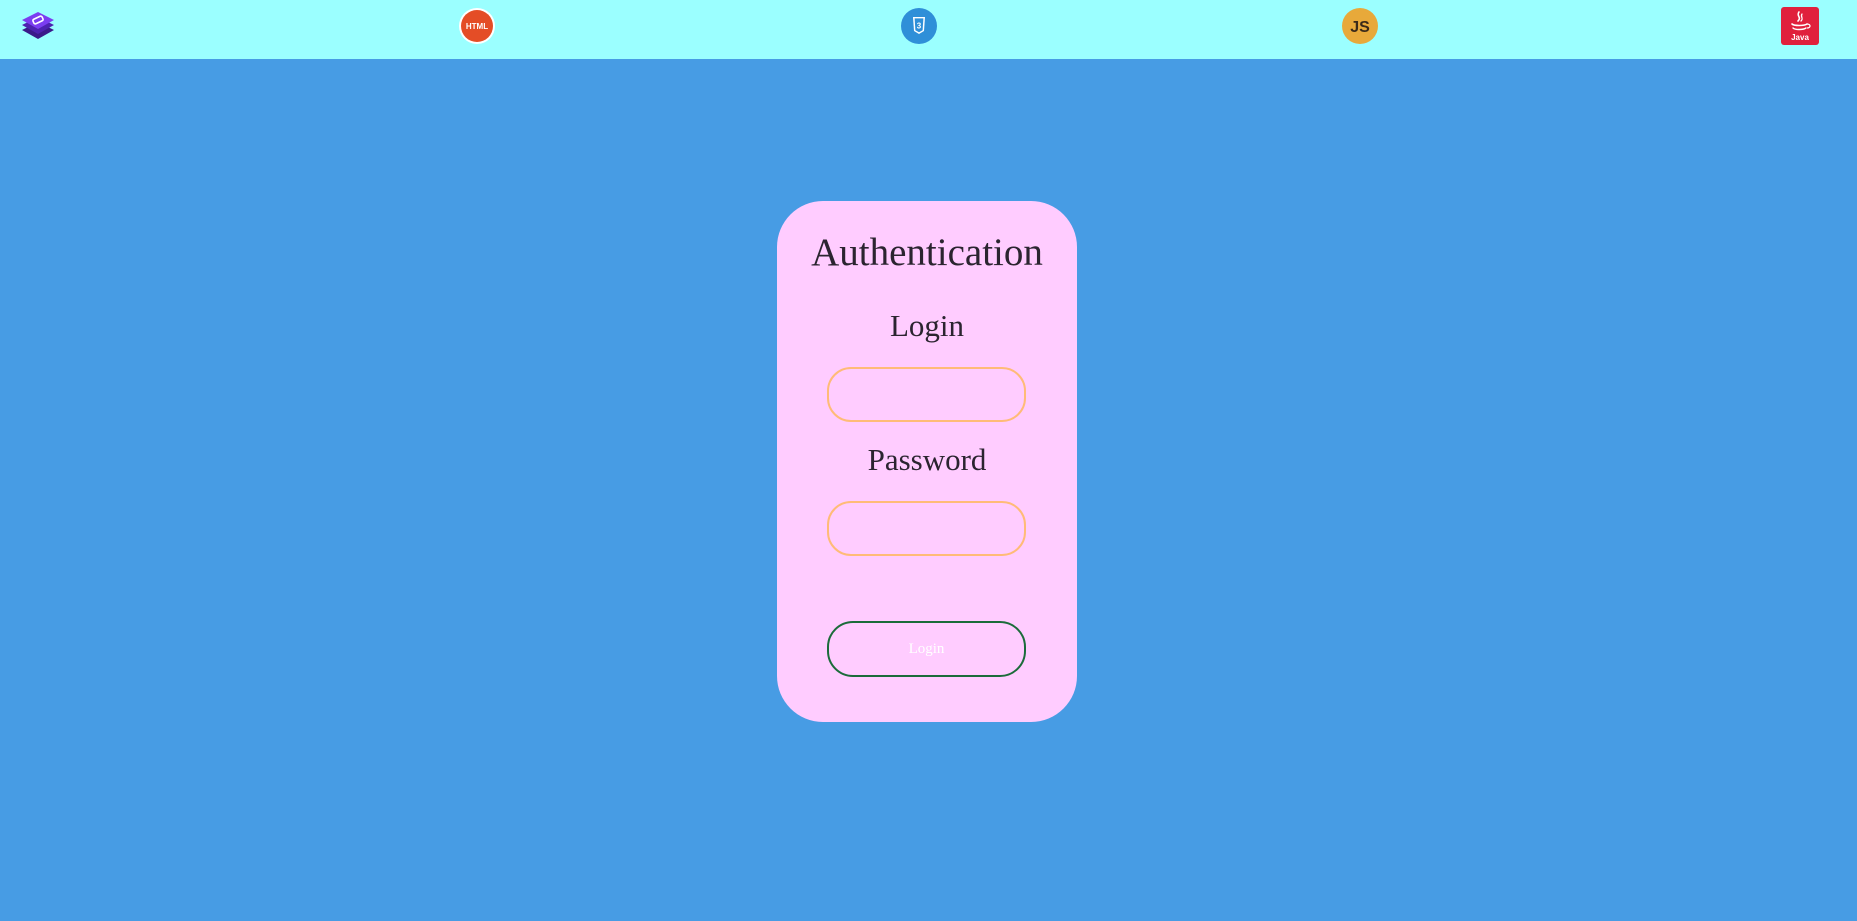  Describe the element at coordinates (926, 649) in the screenshot. I see `login-submit-button: Login` at that location.